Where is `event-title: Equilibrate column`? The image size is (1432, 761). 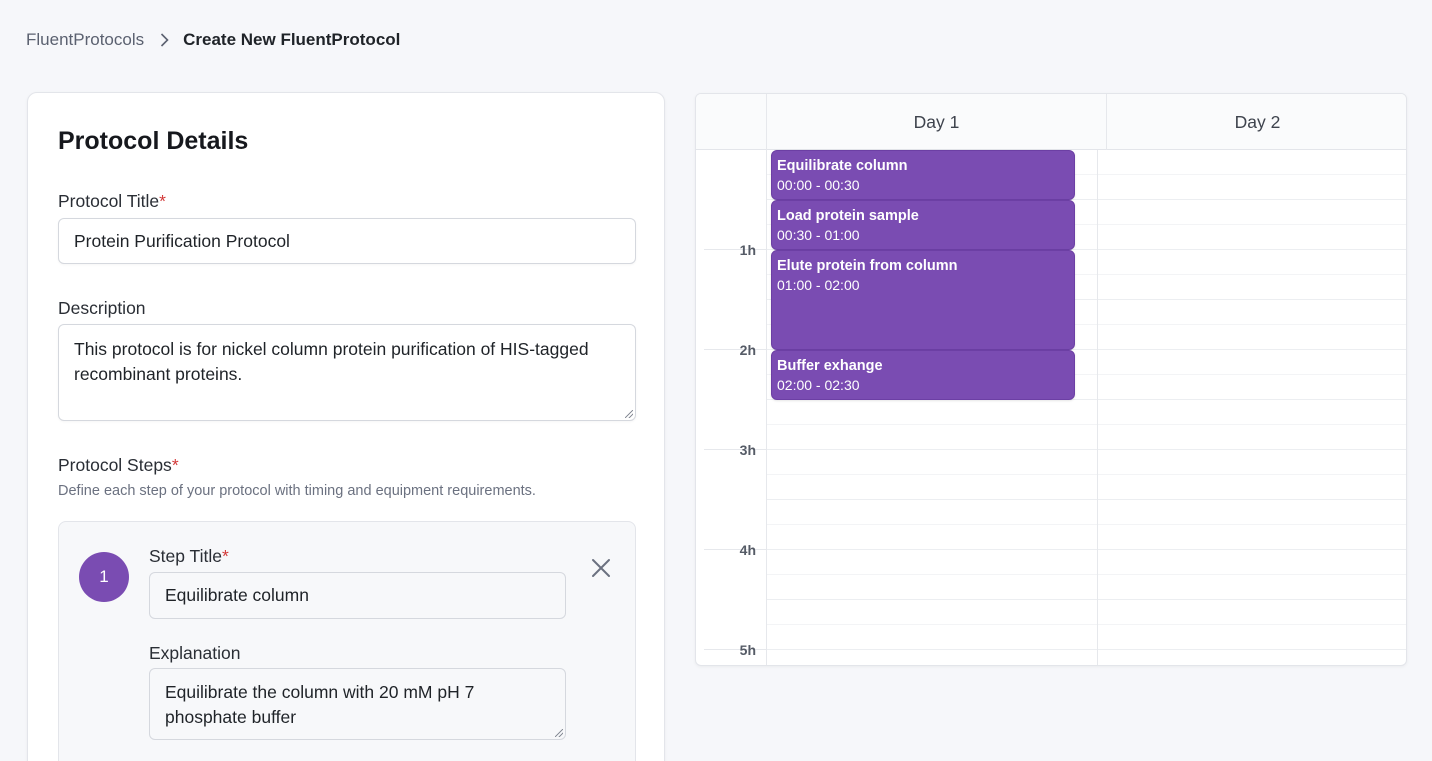 event-title: Equilibrate column is located at coordinates (842, 166).